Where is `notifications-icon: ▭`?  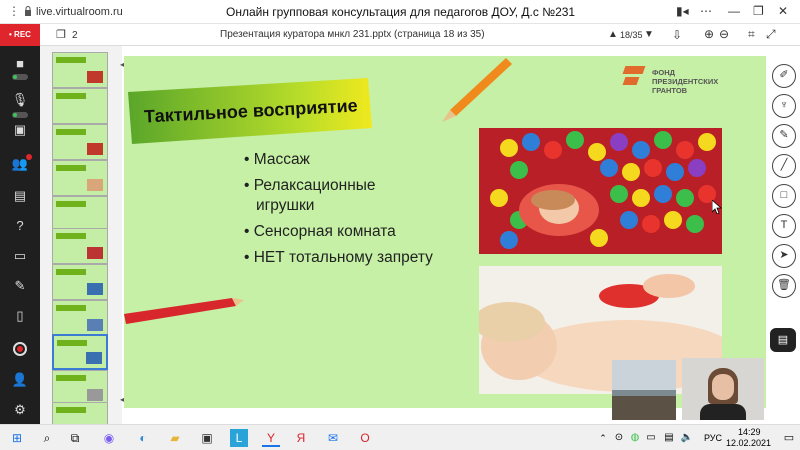
notifications-icon: ▭ is located at coordinates (789, 438).